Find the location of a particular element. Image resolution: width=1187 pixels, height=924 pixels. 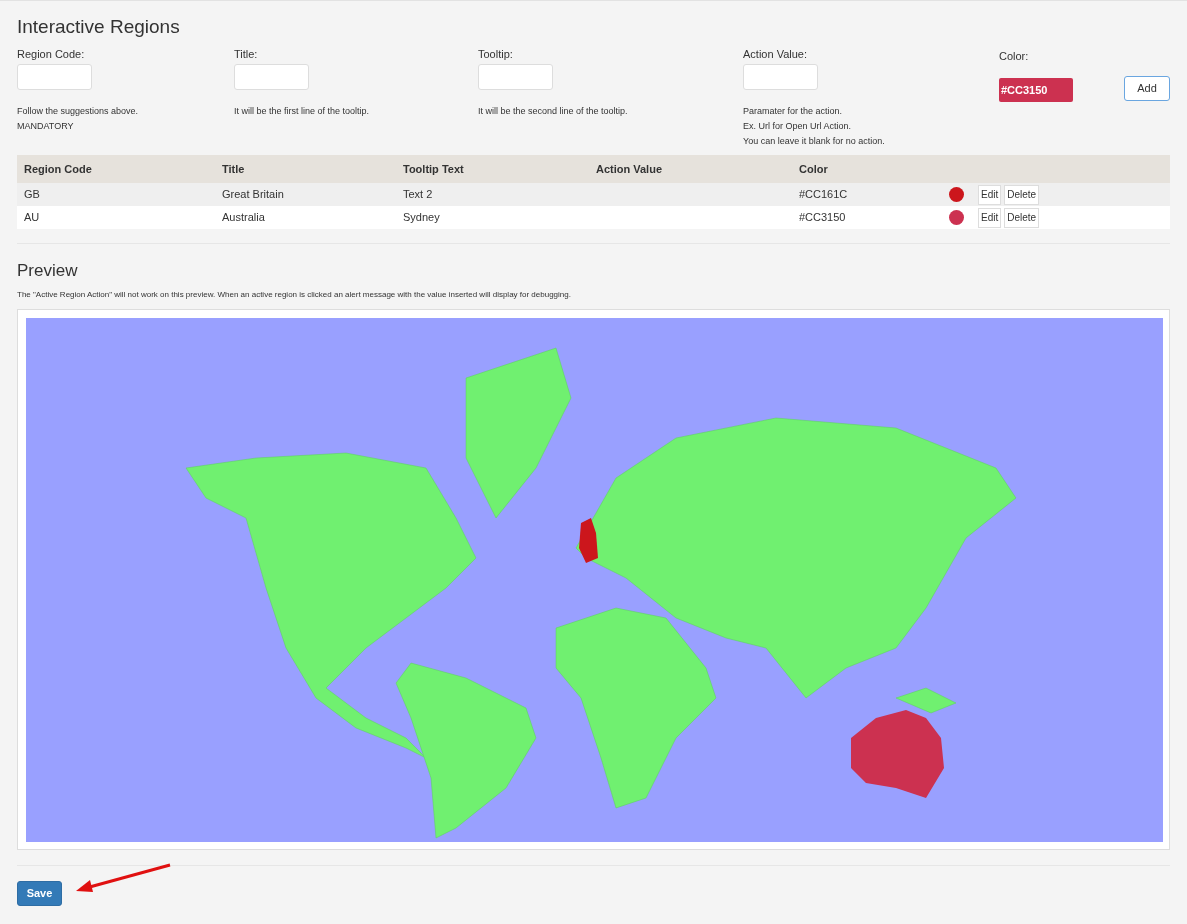

column-header: Title is located at coordinates (234, 169).